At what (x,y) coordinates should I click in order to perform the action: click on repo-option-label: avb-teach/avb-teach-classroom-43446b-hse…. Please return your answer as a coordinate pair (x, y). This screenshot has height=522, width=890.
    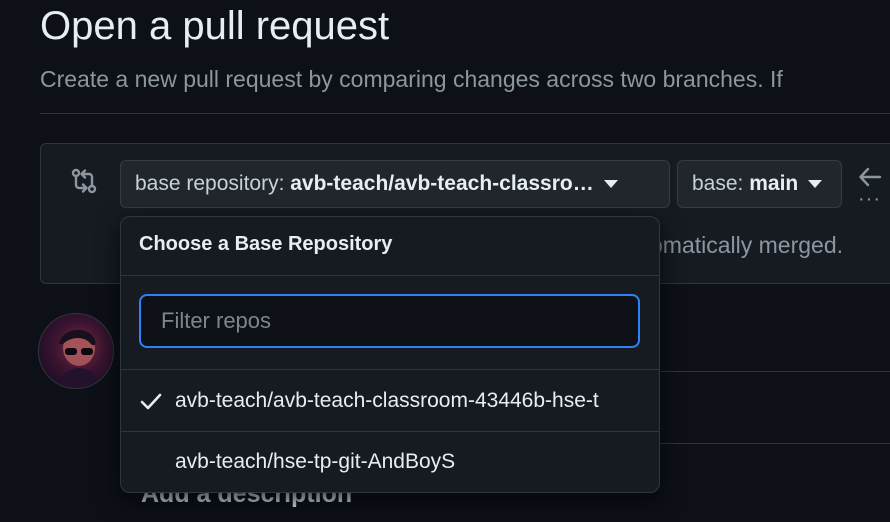
    Looking at the image, I should click on (387, 400).